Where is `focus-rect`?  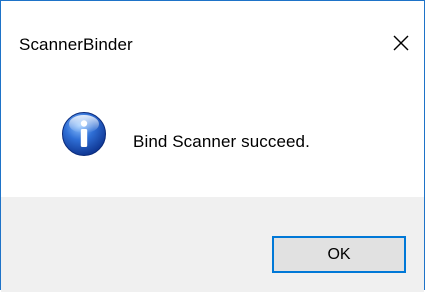 focus-rect is located at coordinates (339, 254).